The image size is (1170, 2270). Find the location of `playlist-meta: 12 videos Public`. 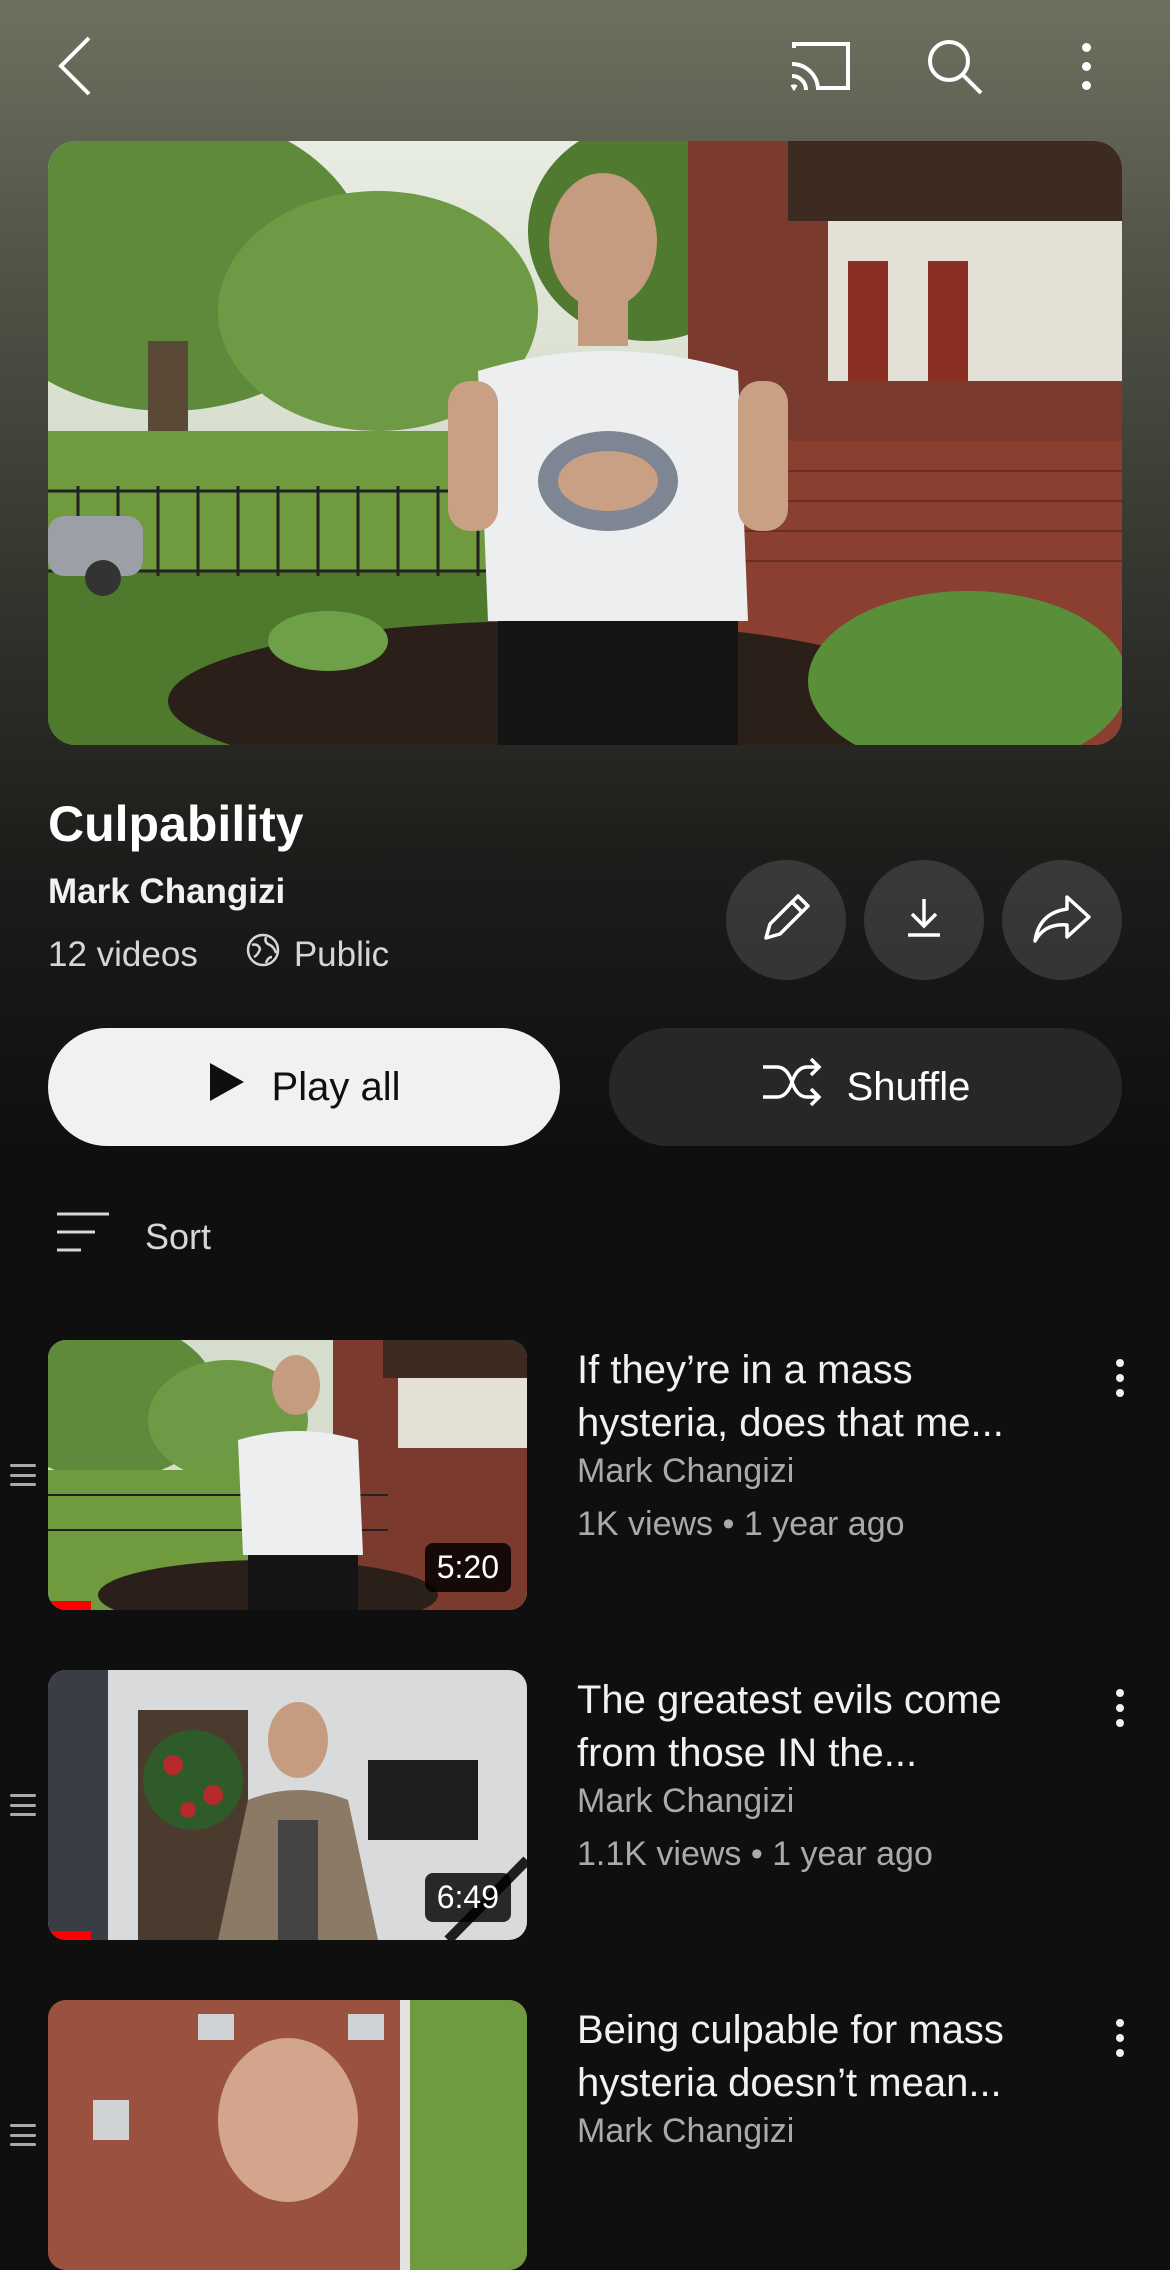

playlist-meta: 12 videos Public is located at coordinates (218, 954).